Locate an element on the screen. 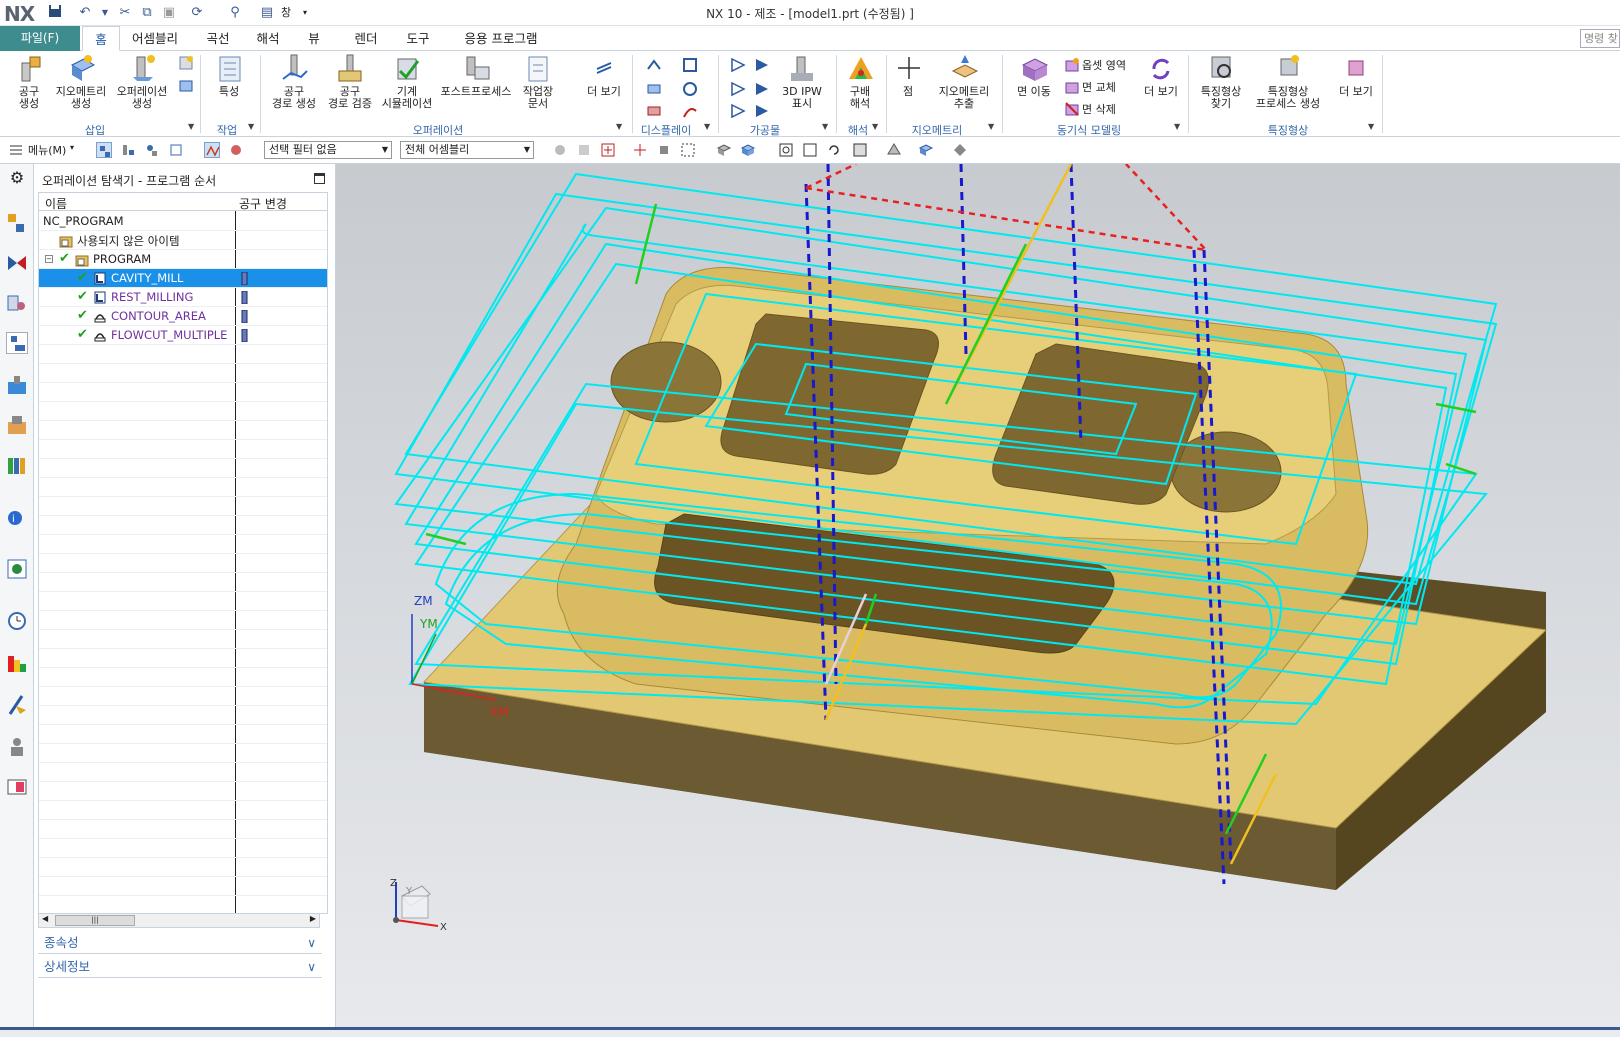 The height and width of the screenshot is (1037, 1620). machine-tool-navigator-icon is located at coordinates (17, 385).